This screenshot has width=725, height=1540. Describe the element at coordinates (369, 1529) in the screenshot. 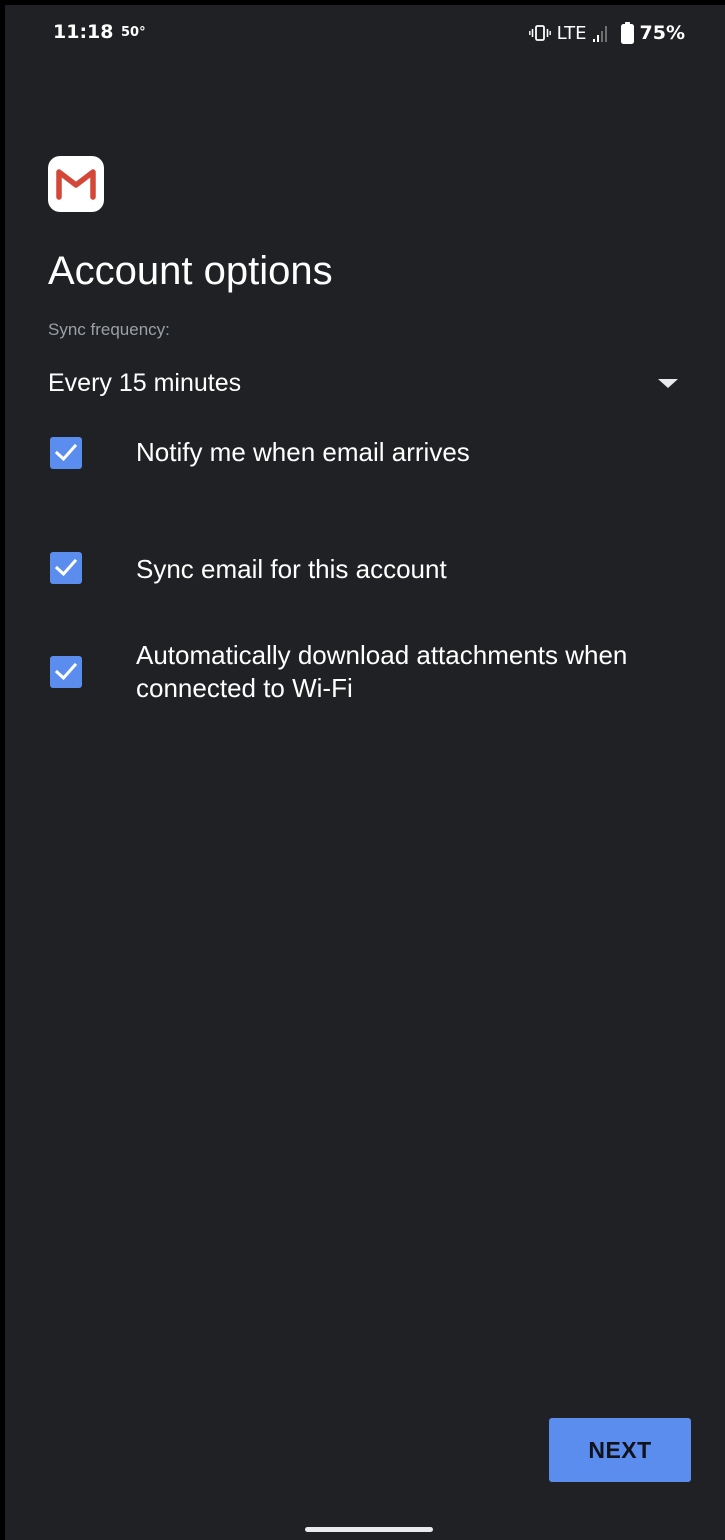

I see `gesture-nav-handle` at that location.